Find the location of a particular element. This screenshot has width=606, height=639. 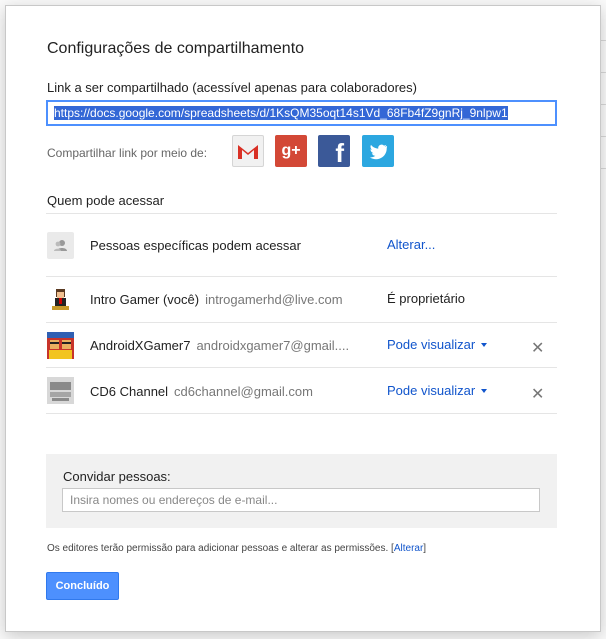

dialog-title: Configurações de compartilhamento is located at coordinates (176, 48).